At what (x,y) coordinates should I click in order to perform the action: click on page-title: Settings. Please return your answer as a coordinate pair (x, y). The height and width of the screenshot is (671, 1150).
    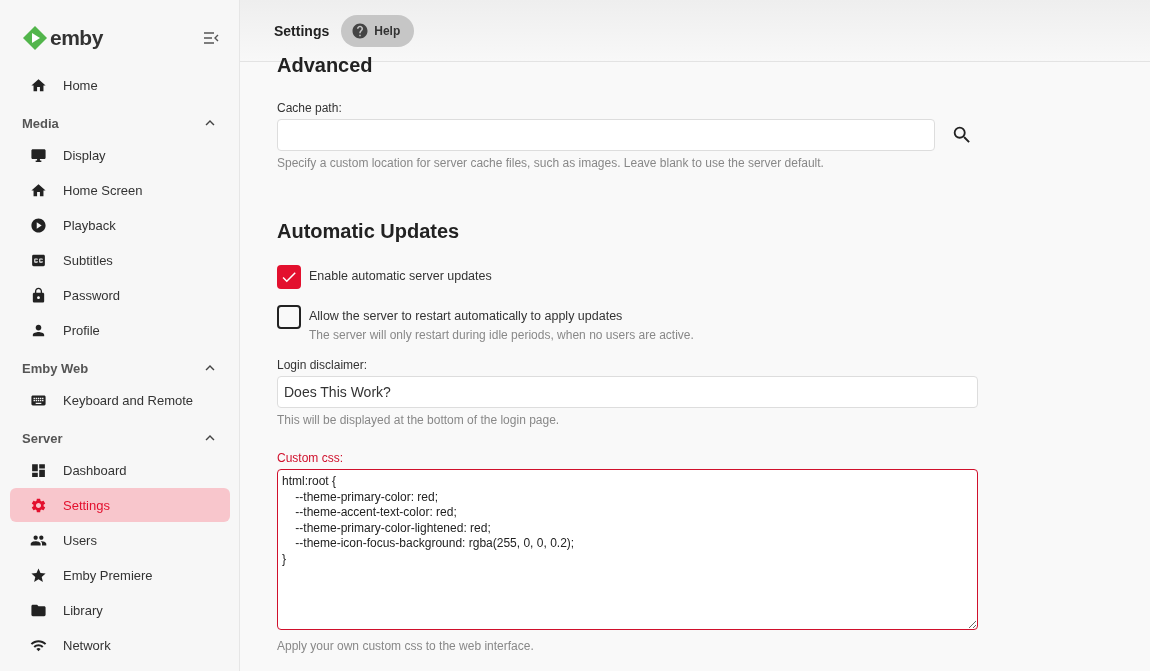
    Looking at the image, I should click on (302, 30).